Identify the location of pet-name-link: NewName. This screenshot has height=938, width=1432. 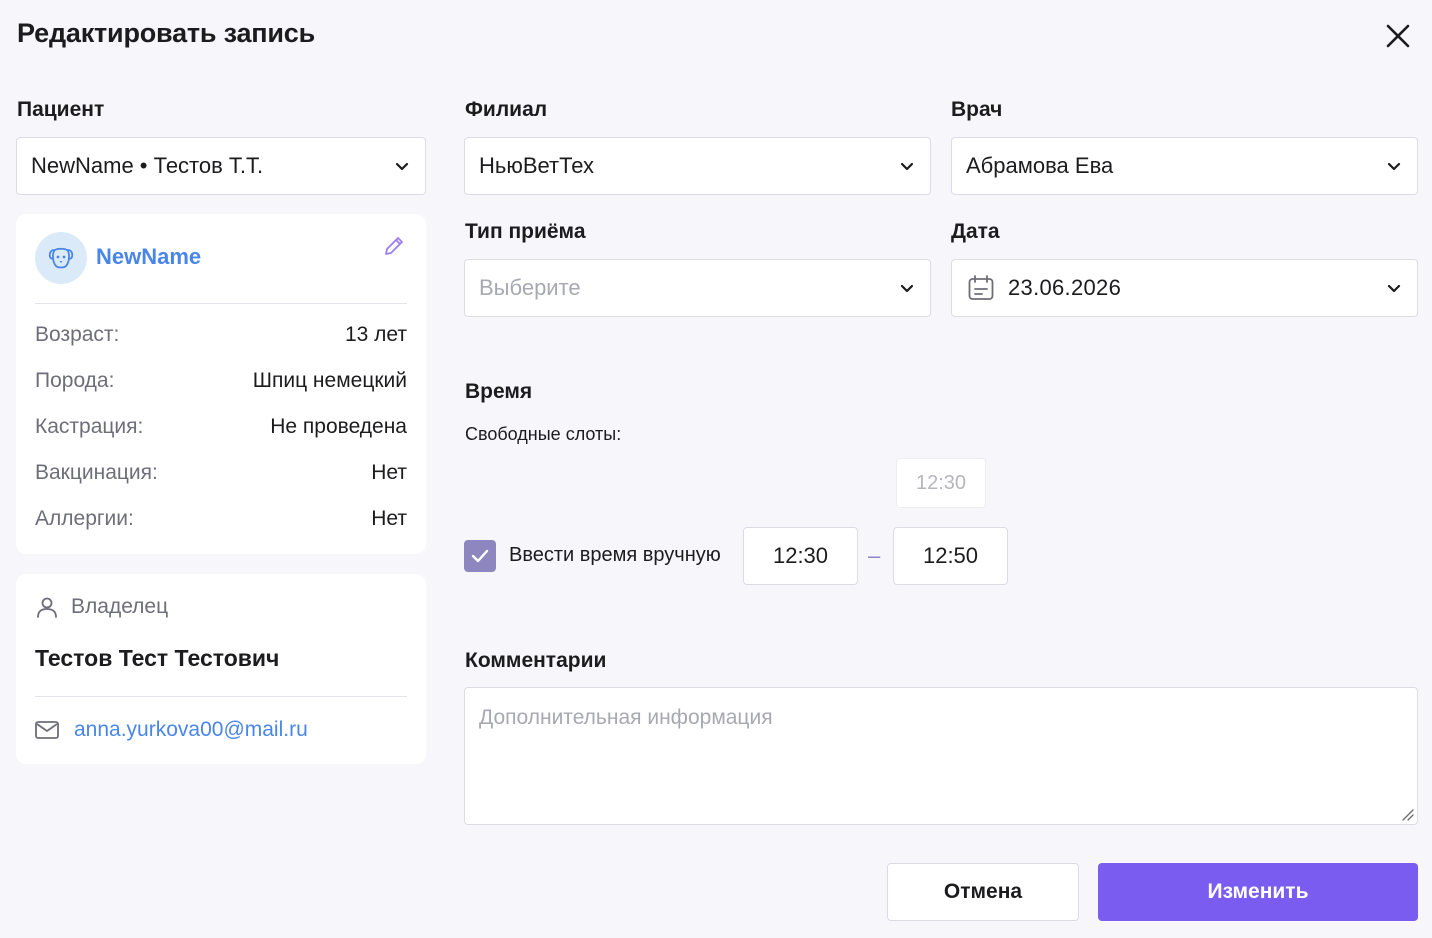
(148, 257).